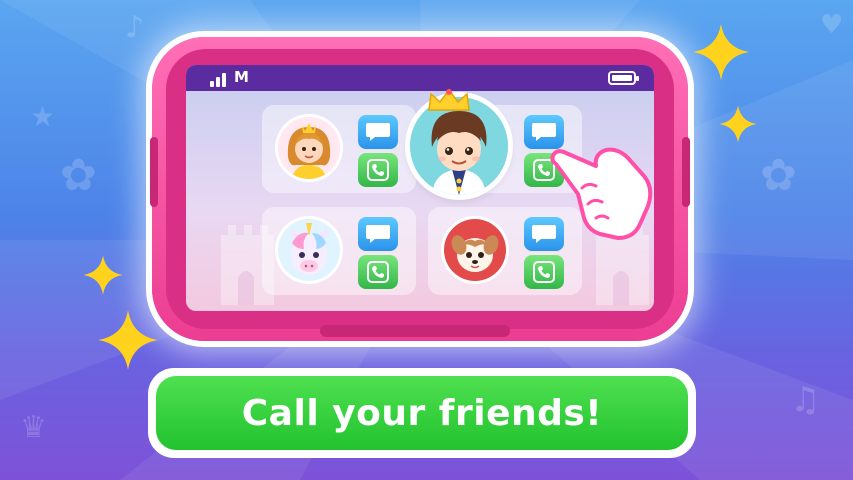 This screenshot has width=853, height=480. I want to click on music-note-decoration-icon: ♪, so click(135, 27).